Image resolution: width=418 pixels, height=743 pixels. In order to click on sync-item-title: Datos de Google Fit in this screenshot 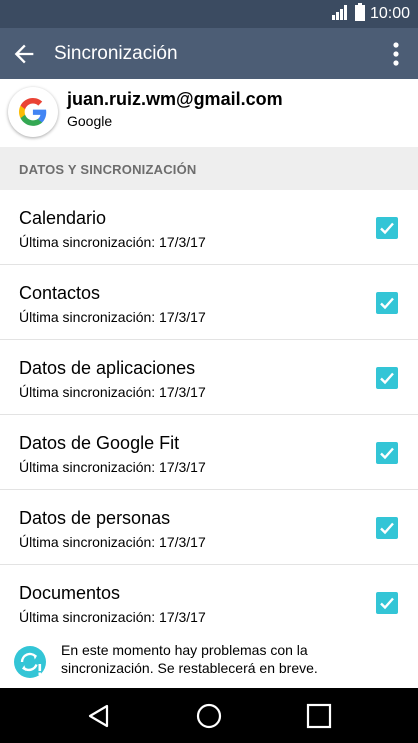, I will do `click(99, 443)`.